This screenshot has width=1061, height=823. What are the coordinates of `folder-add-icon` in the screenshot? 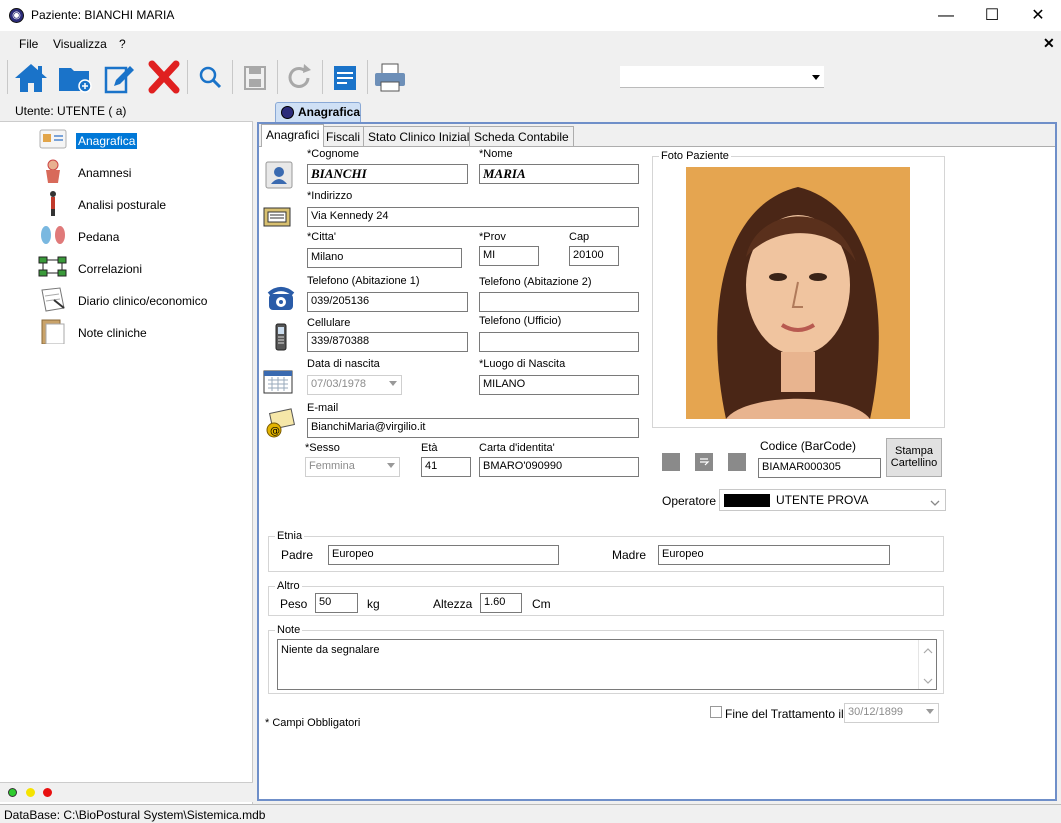 It's located at (75, 77).